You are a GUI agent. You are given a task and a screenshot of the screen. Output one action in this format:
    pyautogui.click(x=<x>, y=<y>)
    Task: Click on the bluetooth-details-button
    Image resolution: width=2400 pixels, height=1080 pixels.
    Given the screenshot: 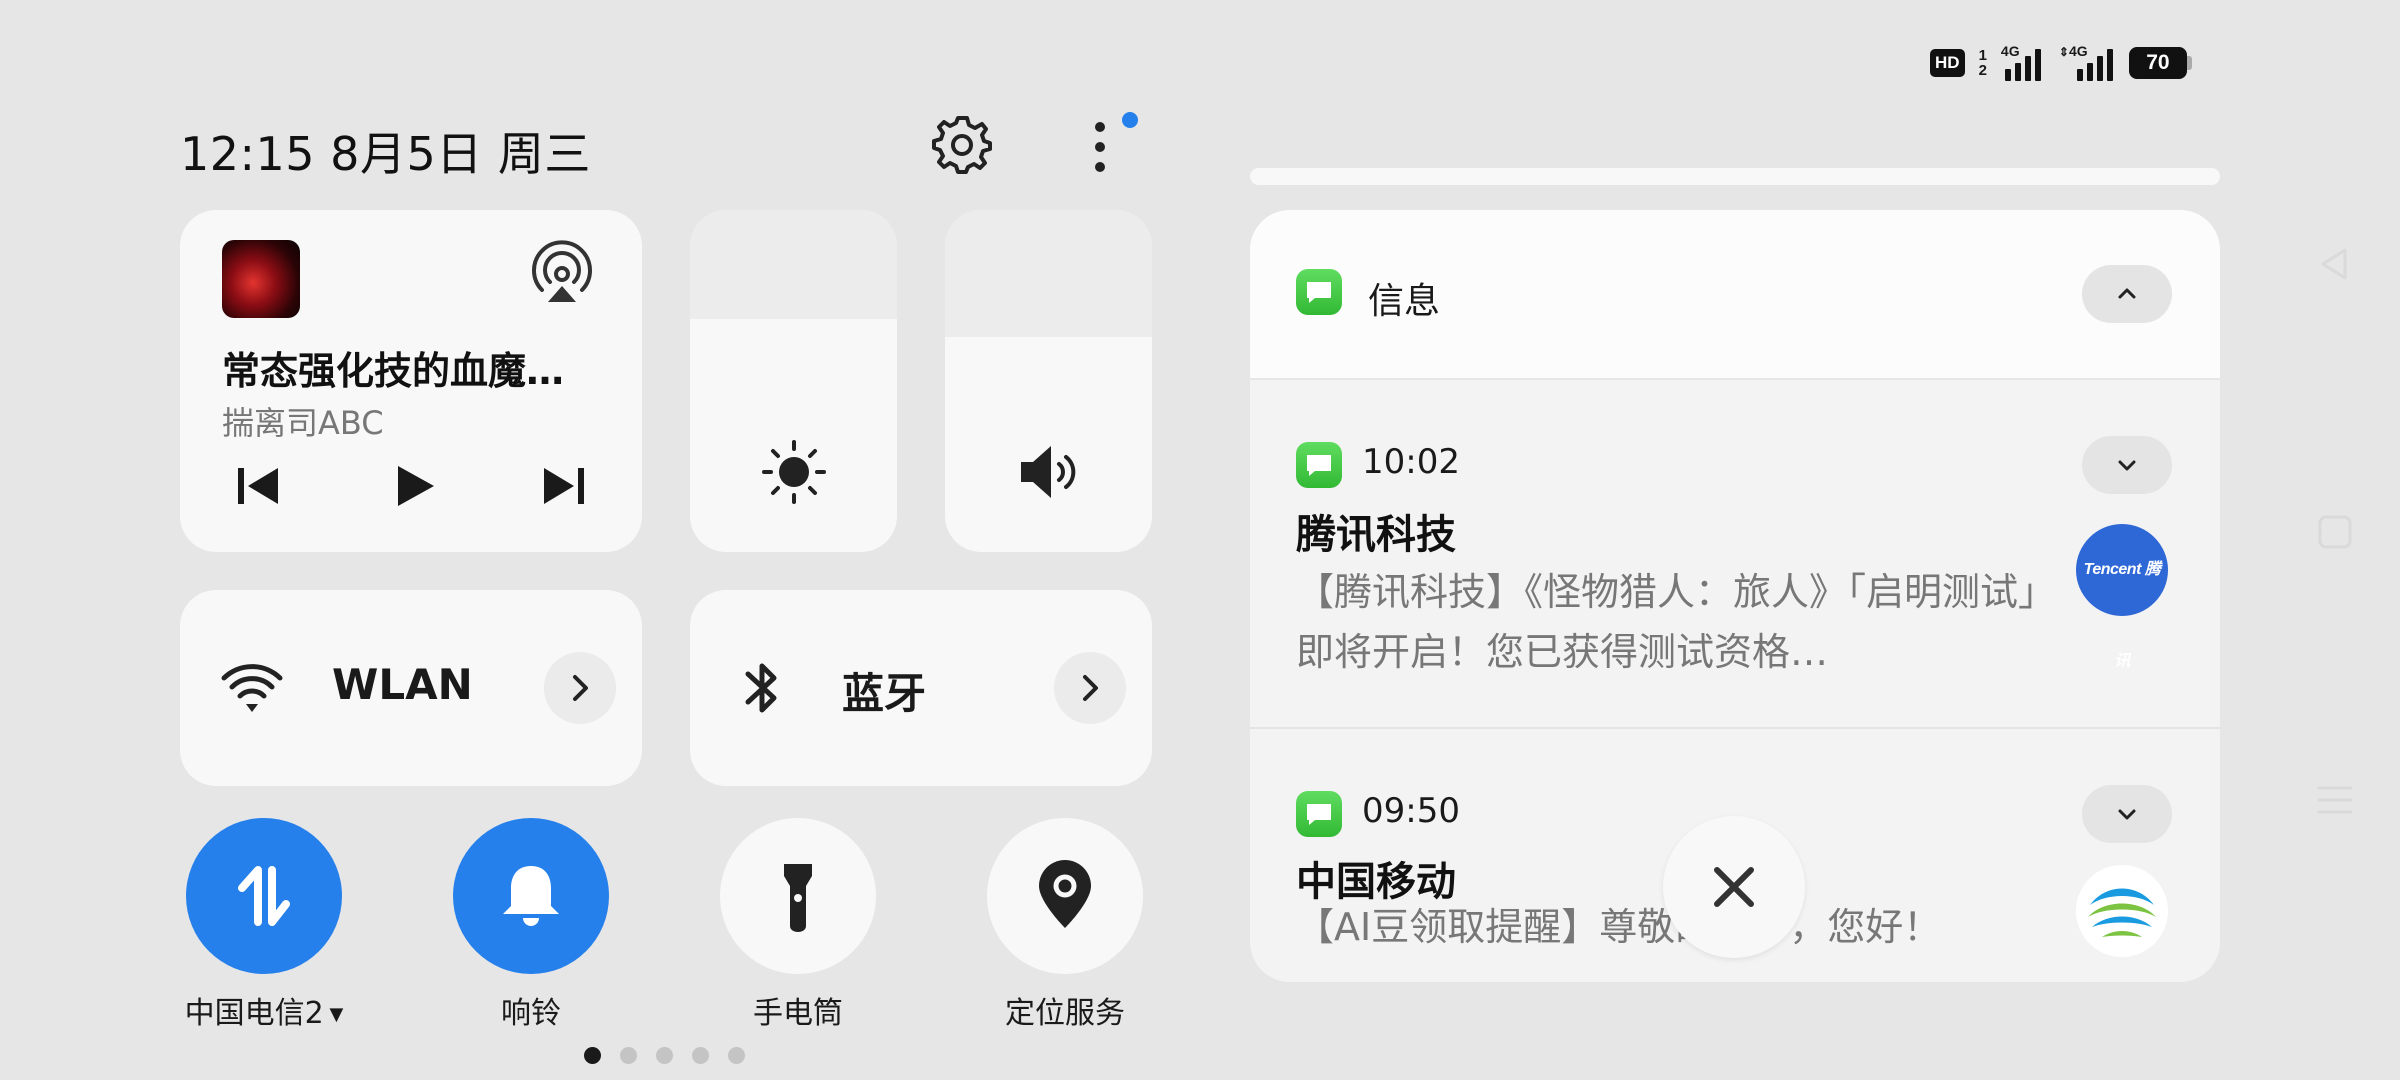 What is the action you would take?
    pyautogui.click(x=1090, y=688)
    